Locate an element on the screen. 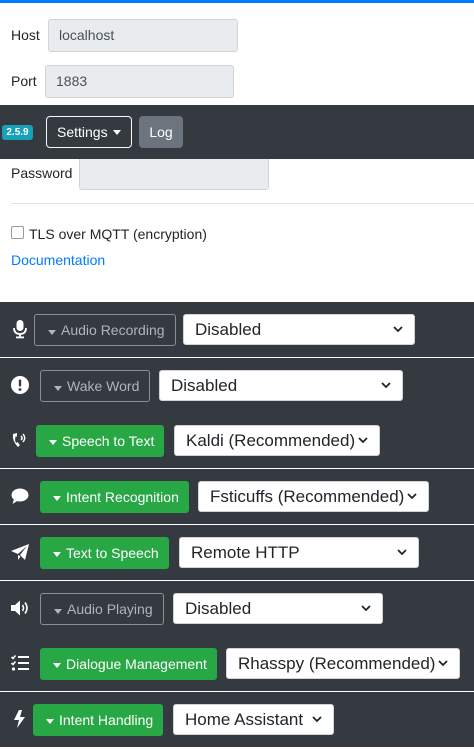 The height and width of the screenshot is (749, 474). audio-playing-toggle: Audio Playing is located at coordinates (102, 609).